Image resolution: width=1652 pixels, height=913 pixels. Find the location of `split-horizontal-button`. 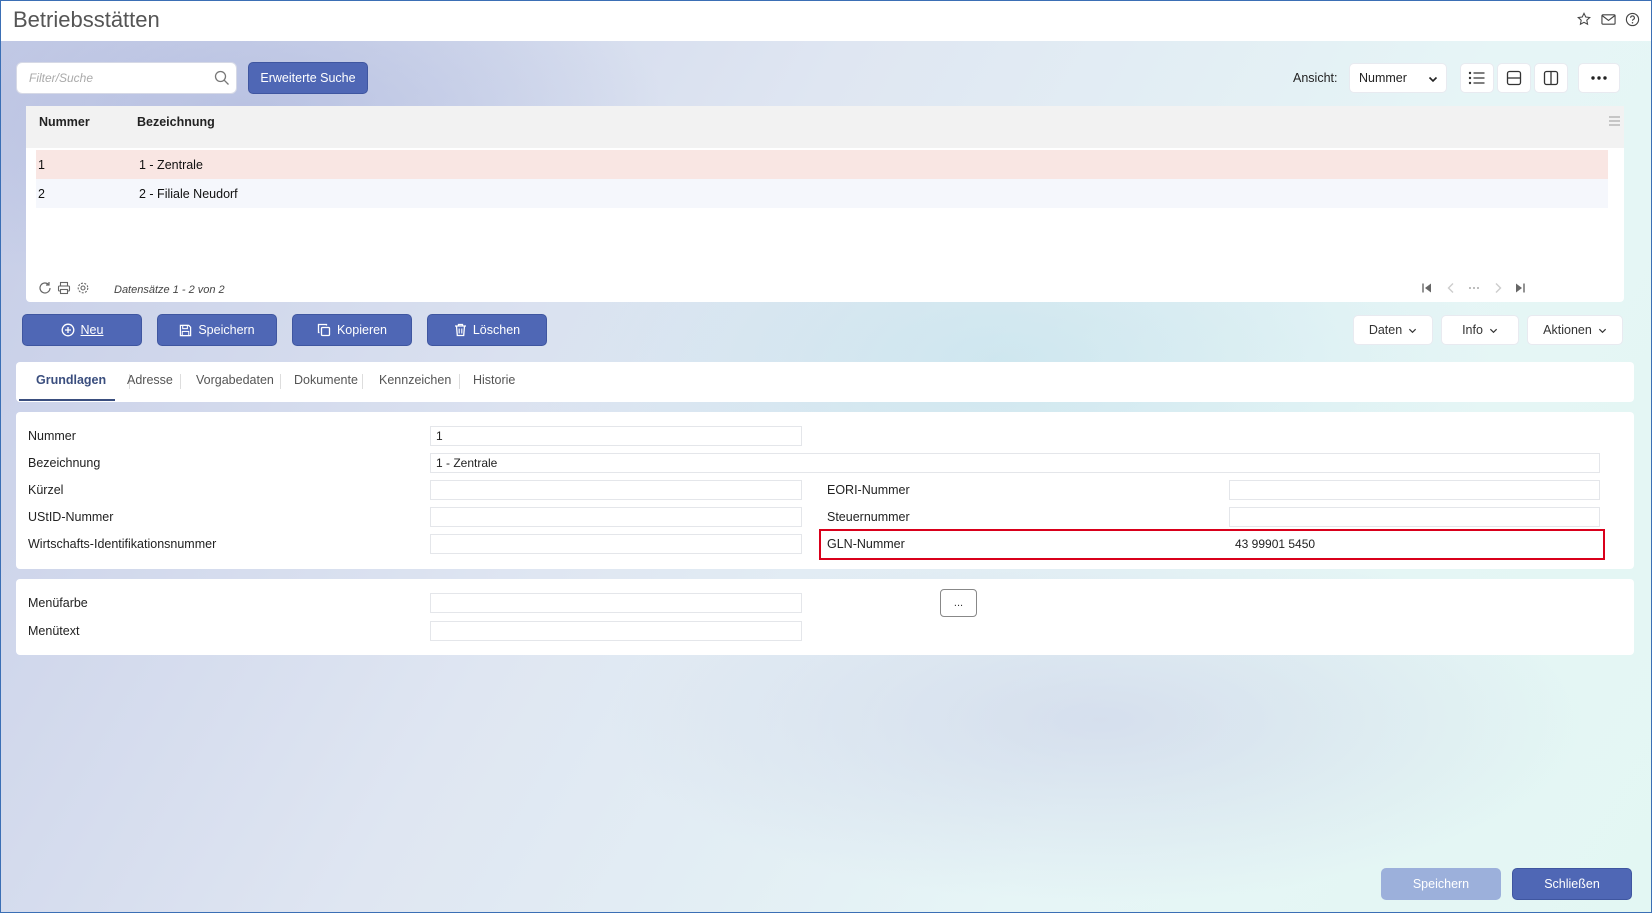

split-horizontal-button is located at coordinates (1514, 78).